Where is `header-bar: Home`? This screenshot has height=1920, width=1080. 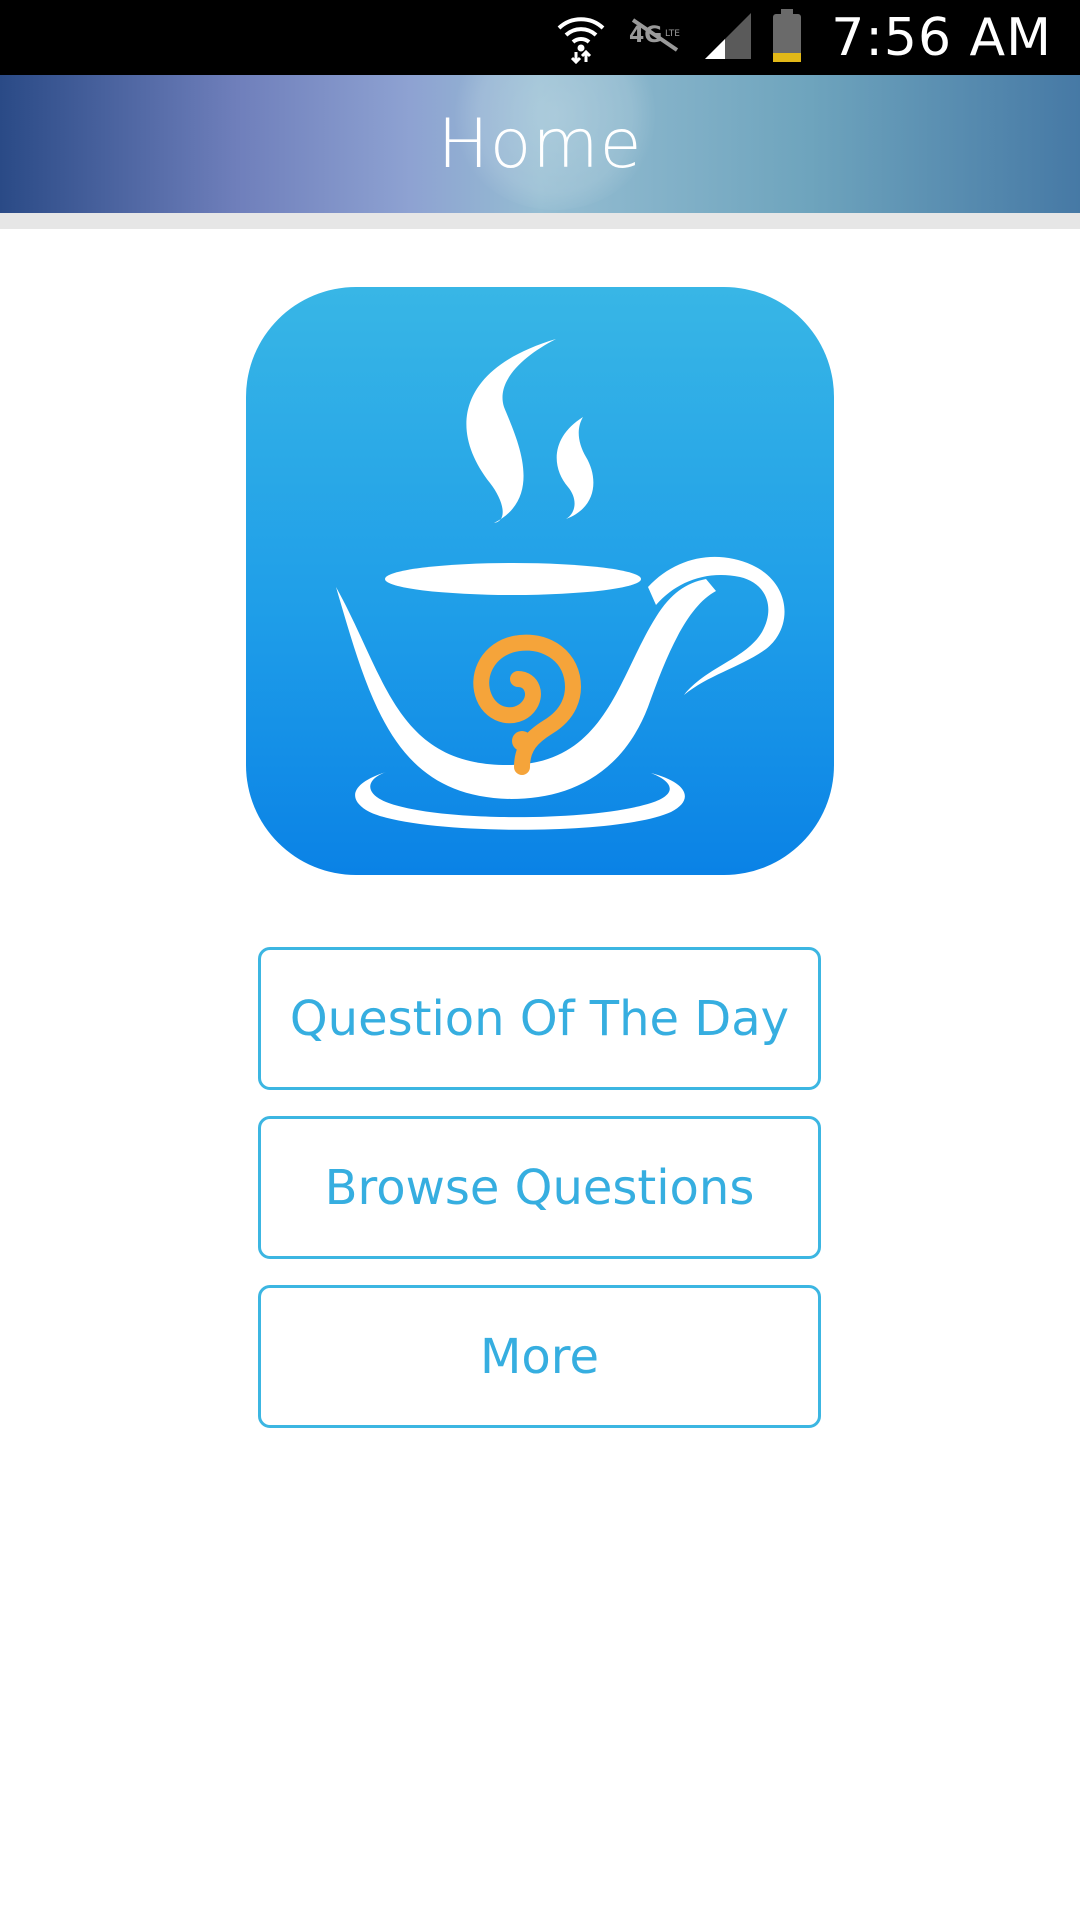
header-bar: Home is located at coordinates (540, 144).